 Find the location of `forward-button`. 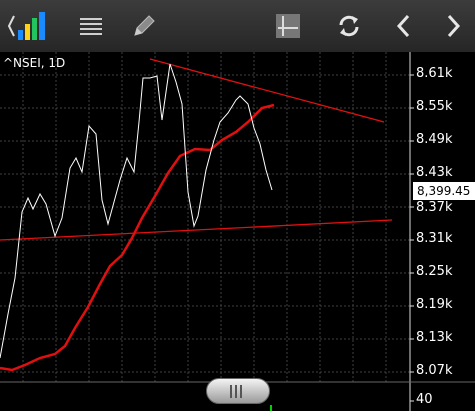

forward-button is located at coordinates (453, 26).